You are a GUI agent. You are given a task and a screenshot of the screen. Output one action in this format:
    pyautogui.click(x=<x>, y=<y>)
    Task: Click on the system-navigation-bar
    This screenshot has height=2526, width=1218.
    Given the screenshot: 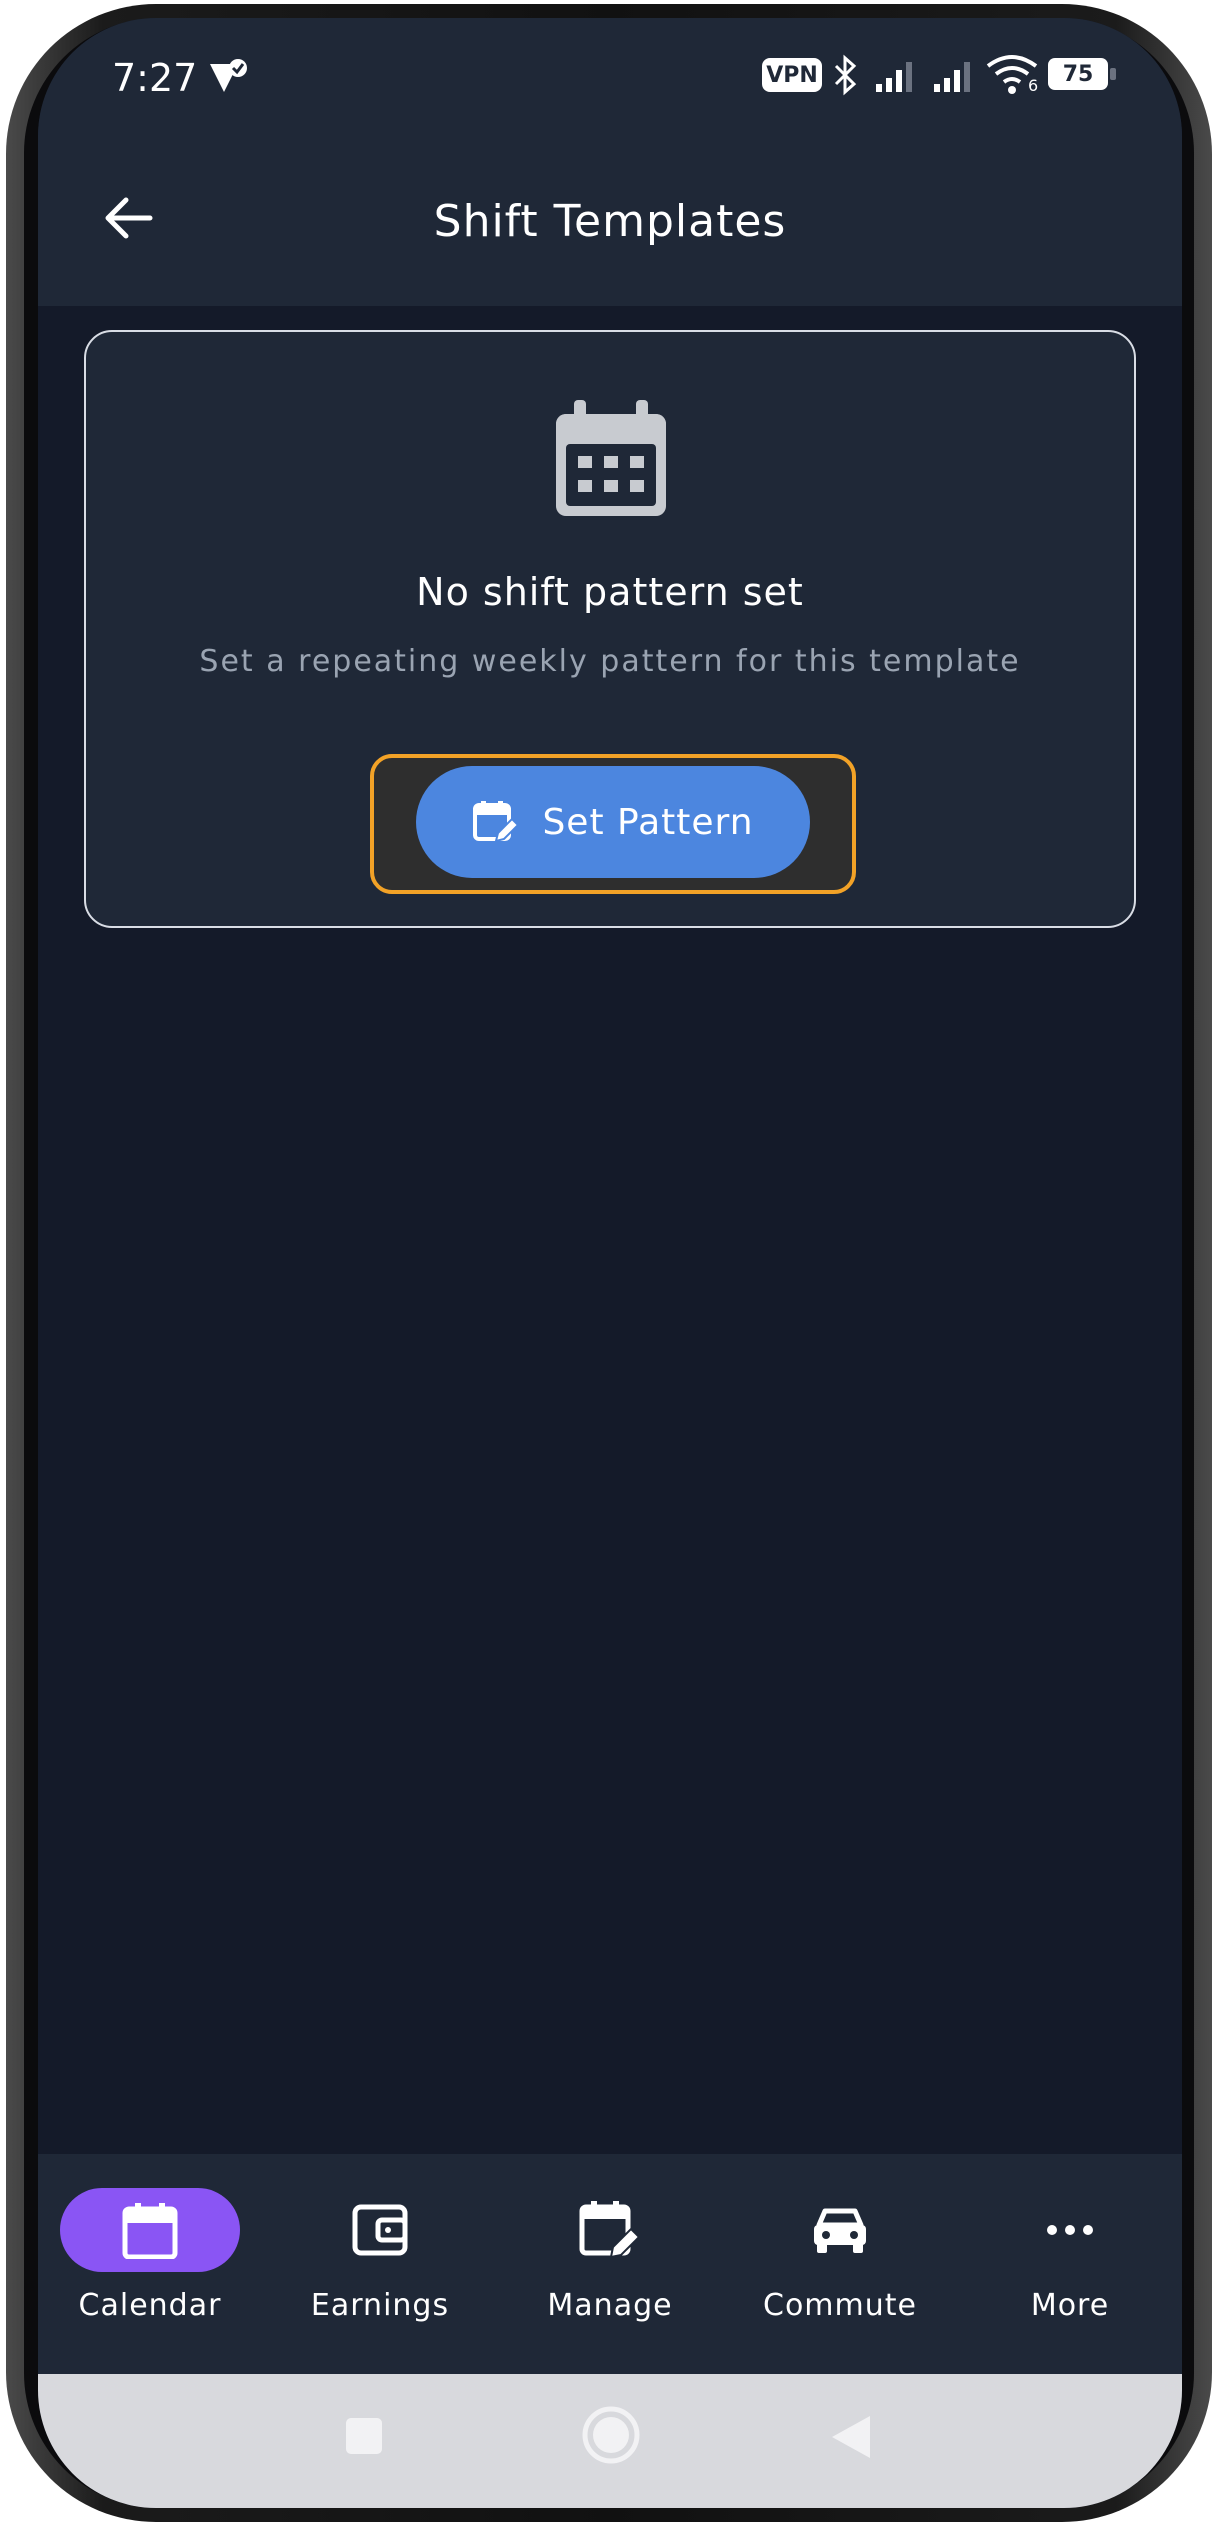 What is the action you would take?
    pyautogui.click(x=610, y=2441)
    